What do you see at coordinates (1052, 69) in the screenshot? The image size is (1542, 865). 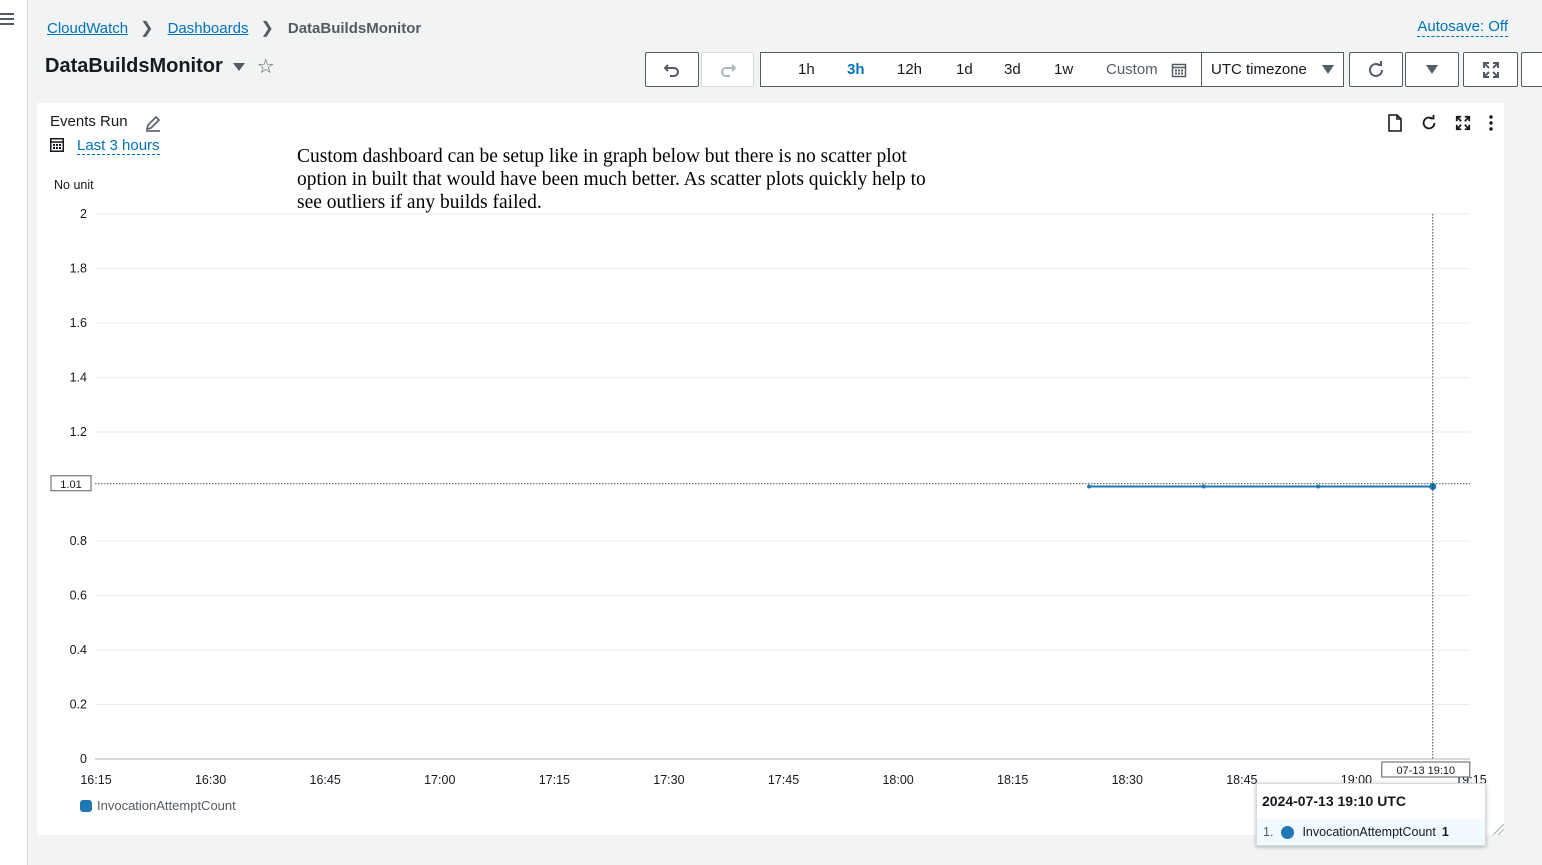 I see `time-range-selector: 1h 3h 12h 1d 3d 1w Custom UTC timezone` at bounding box center [1052, 69].